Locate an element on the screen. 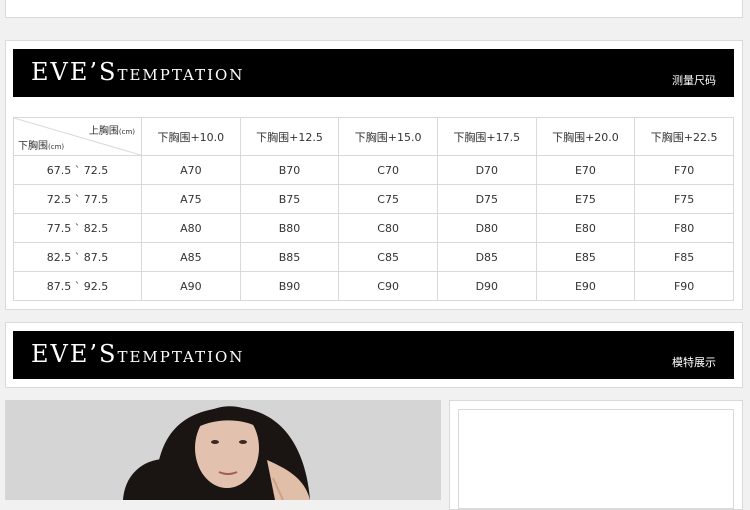 This screenshot has height=510, width=750. size-cell: E75 is located at coordinates (585, 199).